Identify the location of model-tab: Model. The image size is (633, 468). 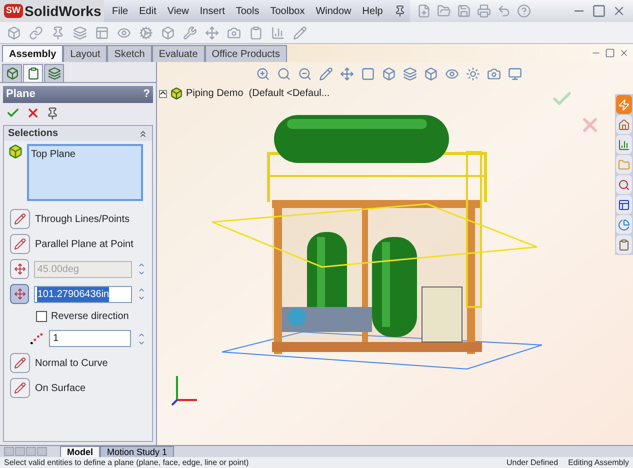
(80, 452).